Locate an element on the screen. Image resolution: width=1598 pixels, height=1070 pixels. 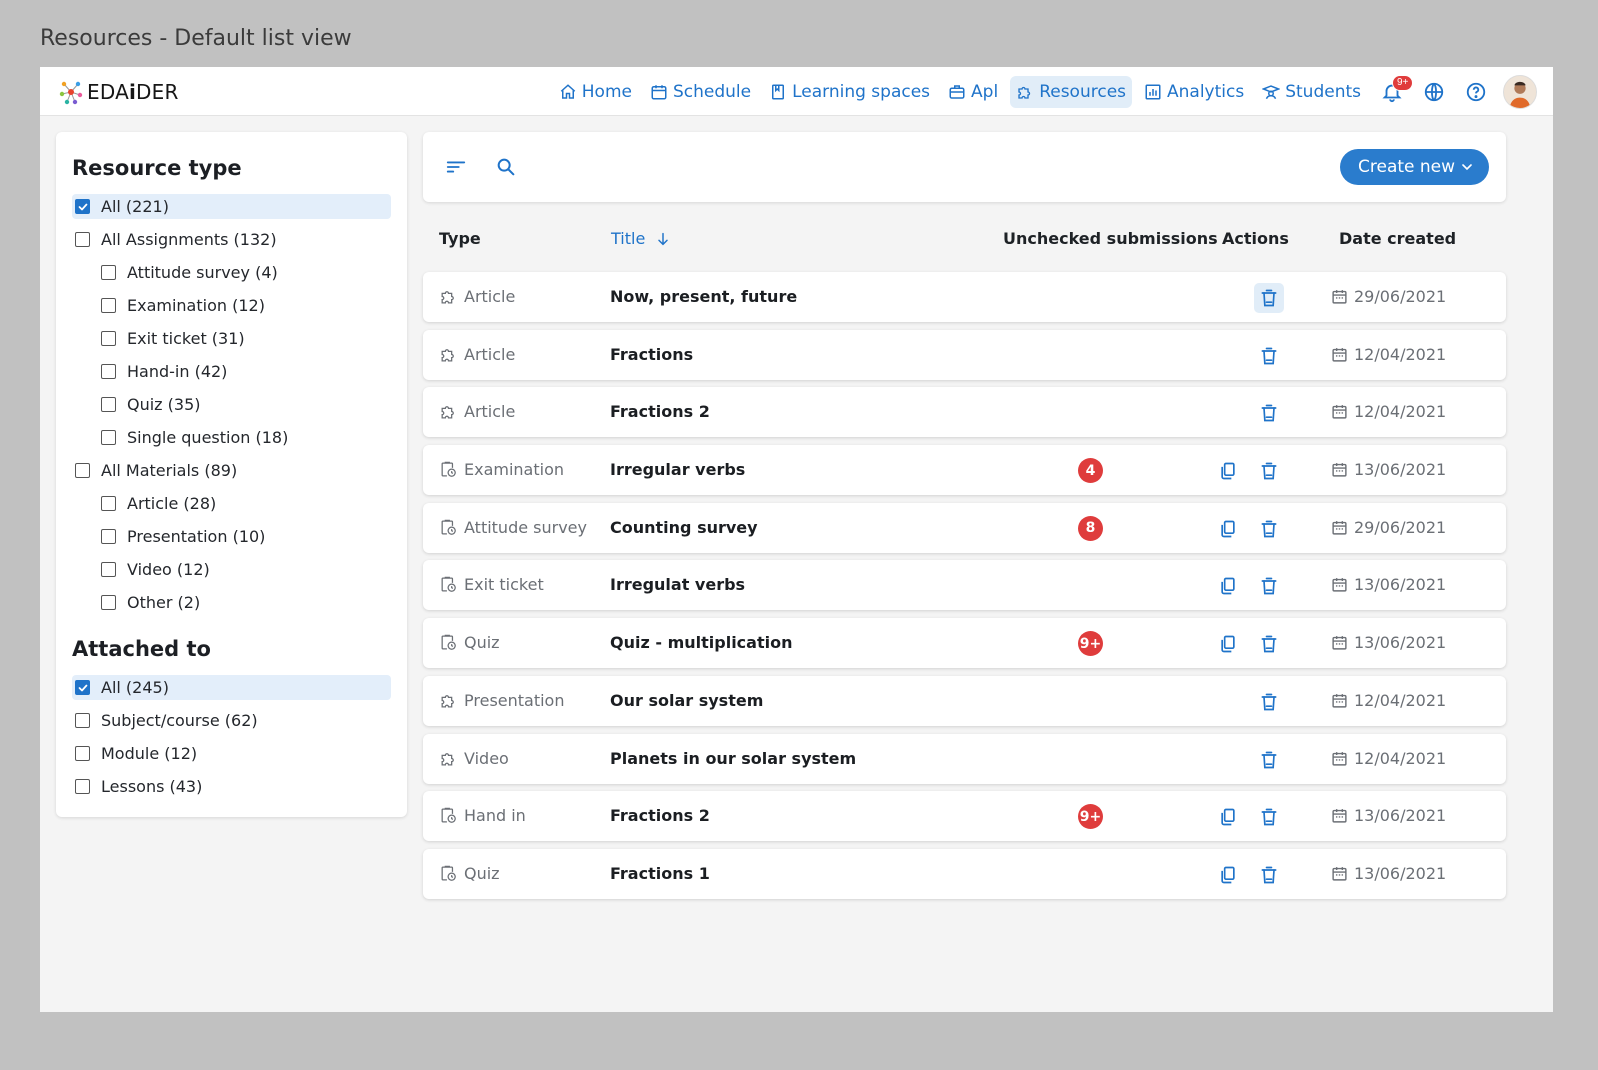
edaider-logo: EDAiDER is located at coordinates (117, 92).